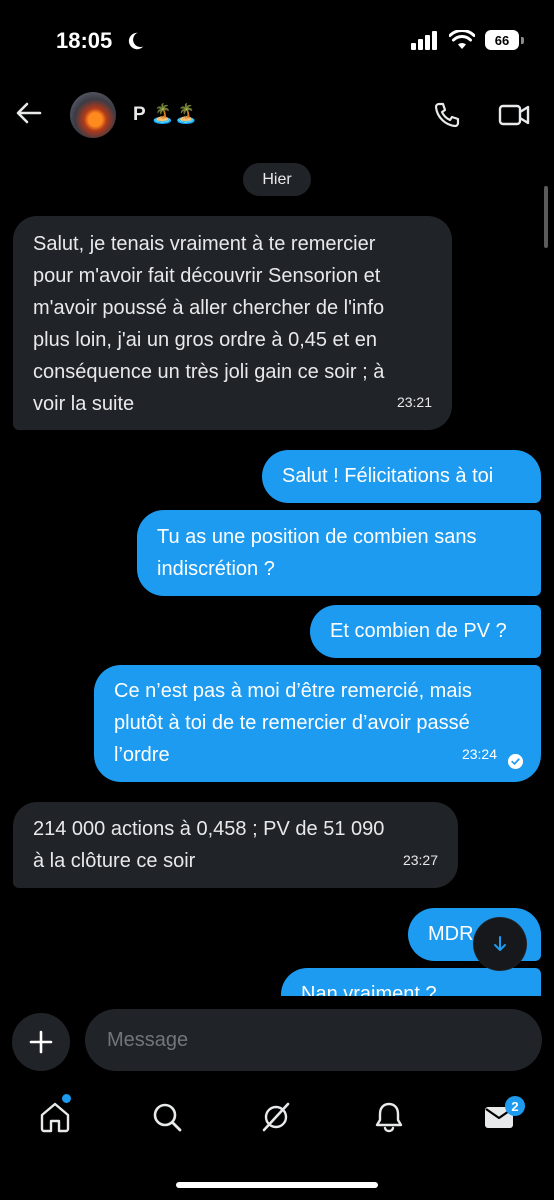 The width and height of the screenshot is (554, 1200). What do you see at coordinates (29, 113) in the screenshot?
I see `back-arrow-icon` at bounding box center [29, 113].